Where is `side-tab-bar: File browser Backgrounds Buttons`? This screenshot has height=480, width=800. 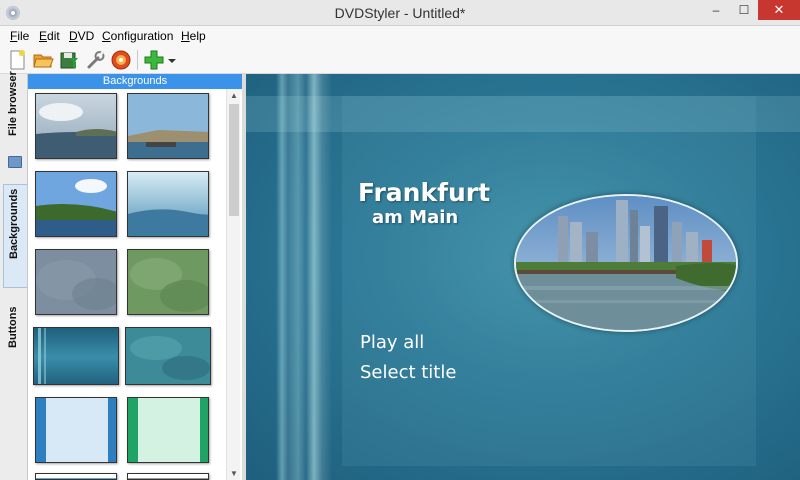
side-tab-bar: File browser Backgrounds Buttons is located at coordinates (14, 275).